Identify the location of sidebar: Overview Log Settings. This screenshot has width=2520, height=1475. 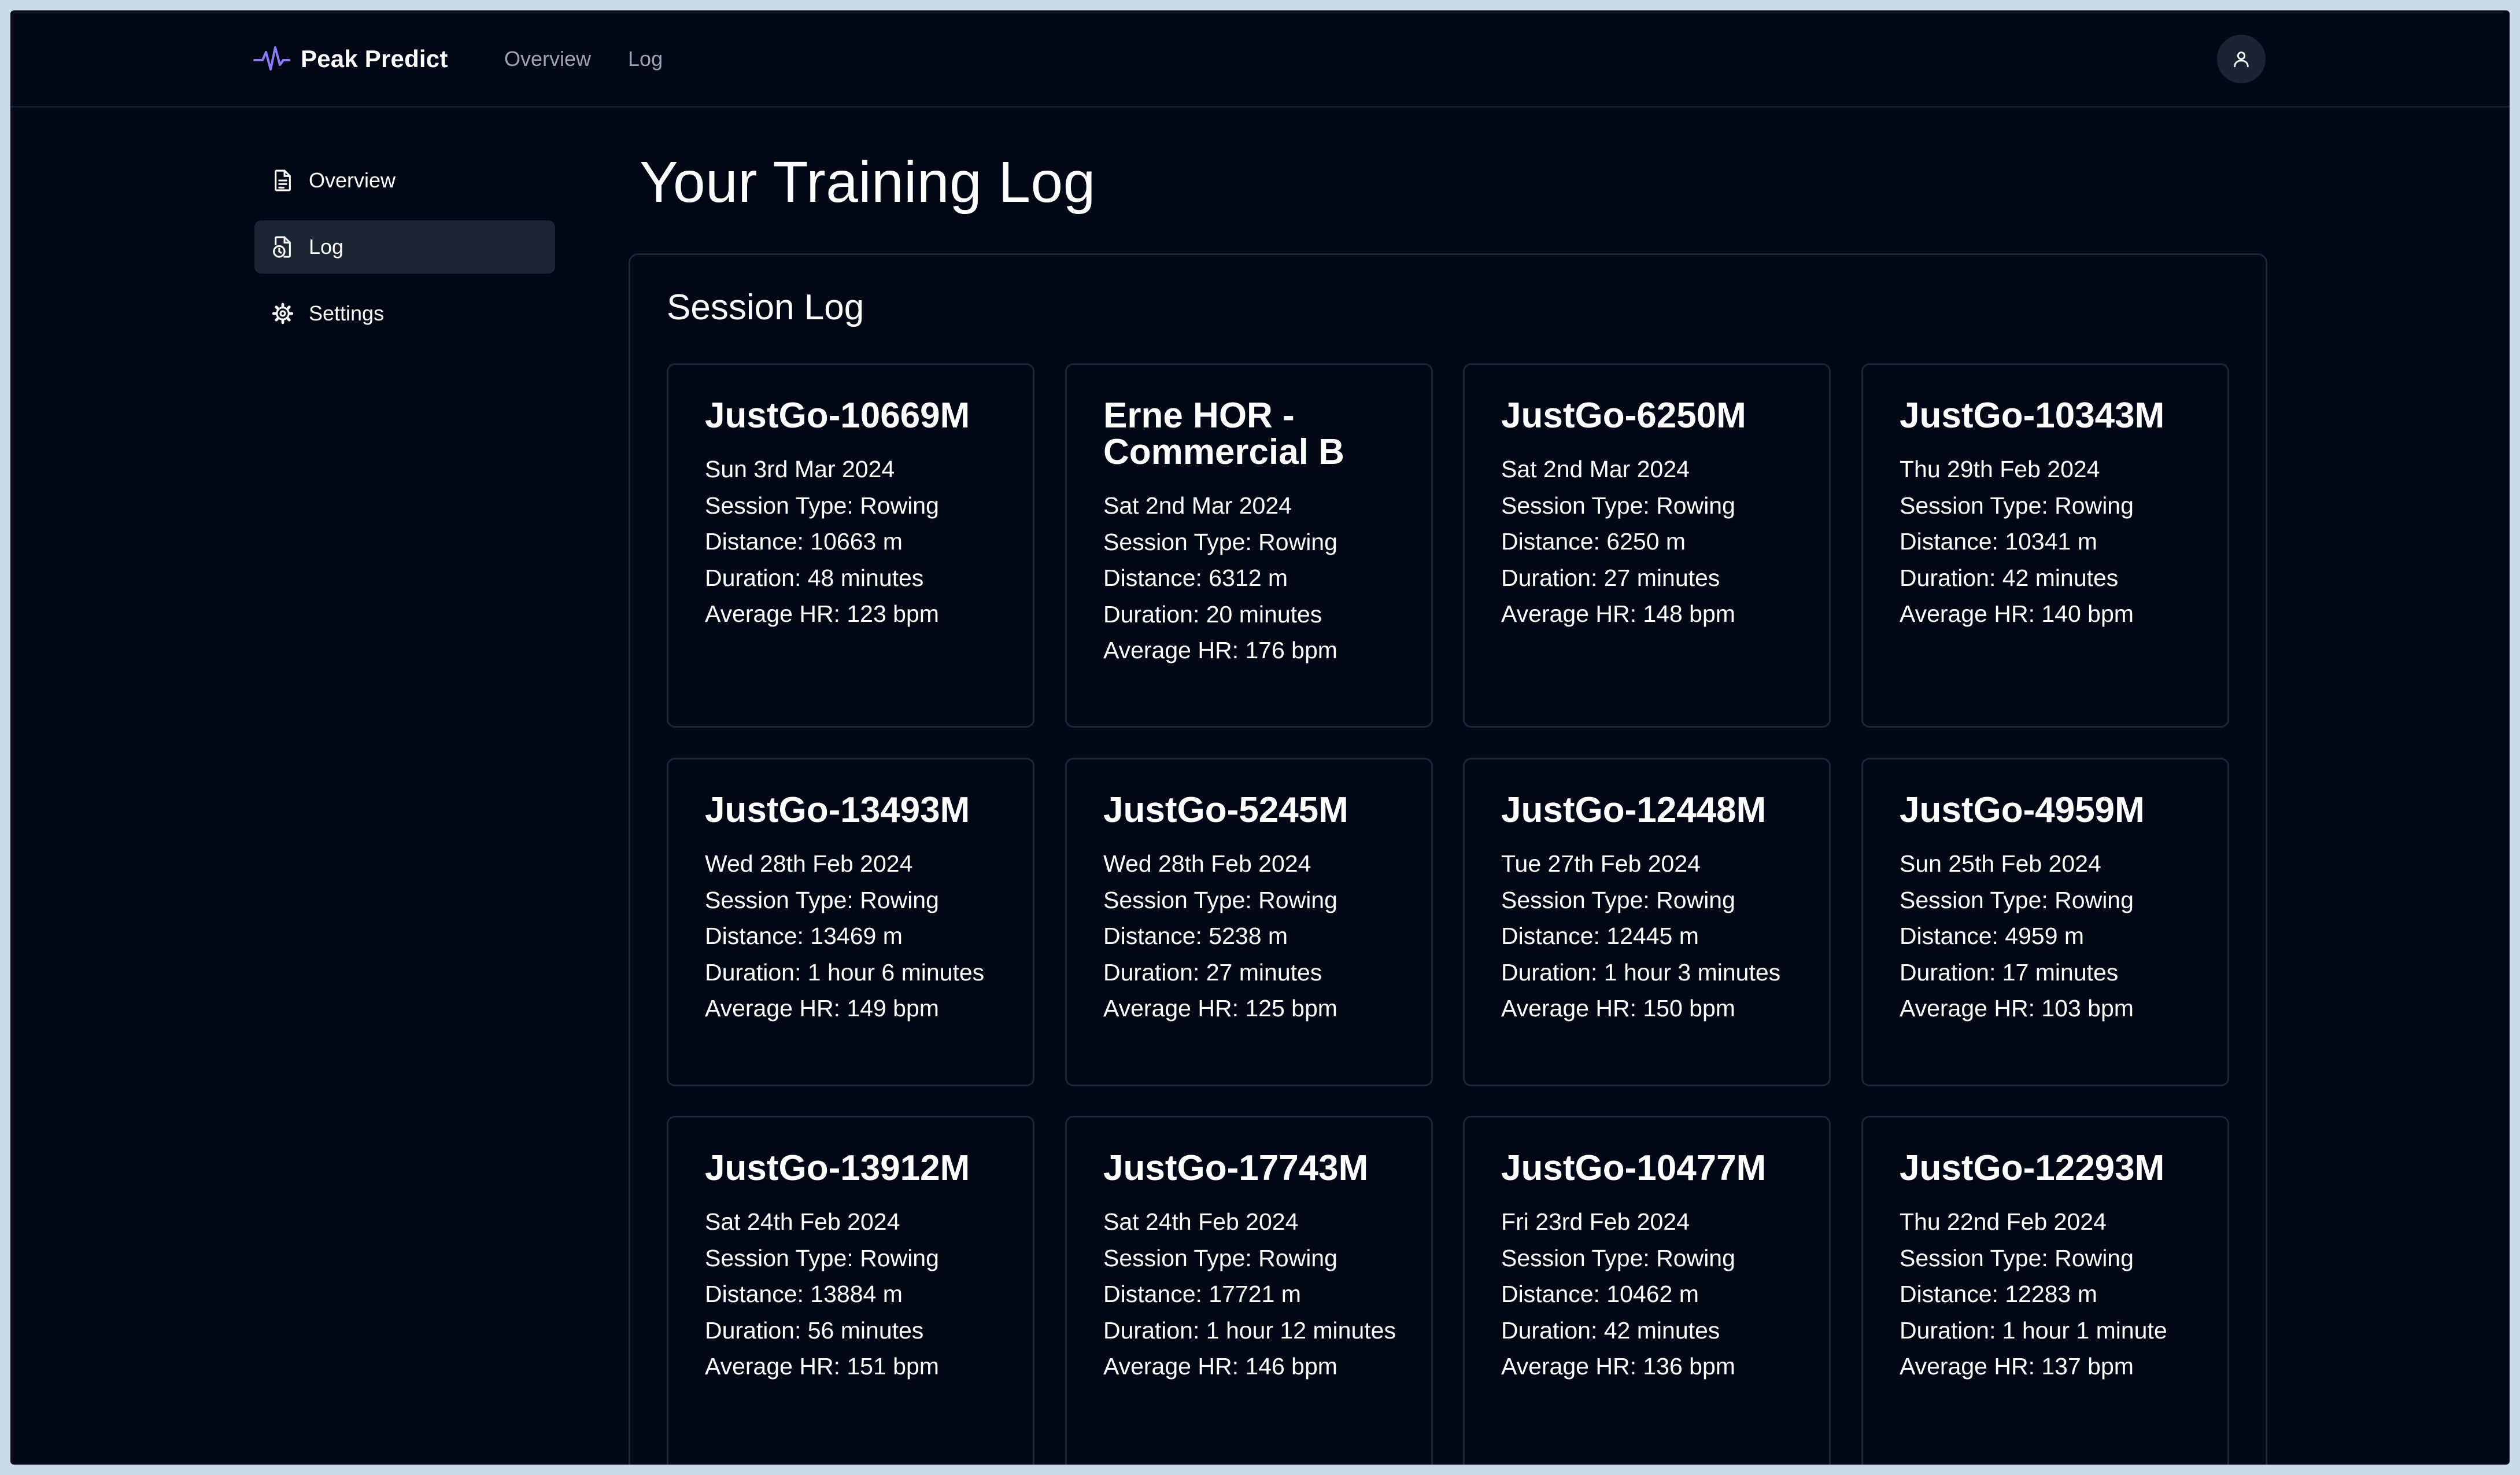
(405, 254).